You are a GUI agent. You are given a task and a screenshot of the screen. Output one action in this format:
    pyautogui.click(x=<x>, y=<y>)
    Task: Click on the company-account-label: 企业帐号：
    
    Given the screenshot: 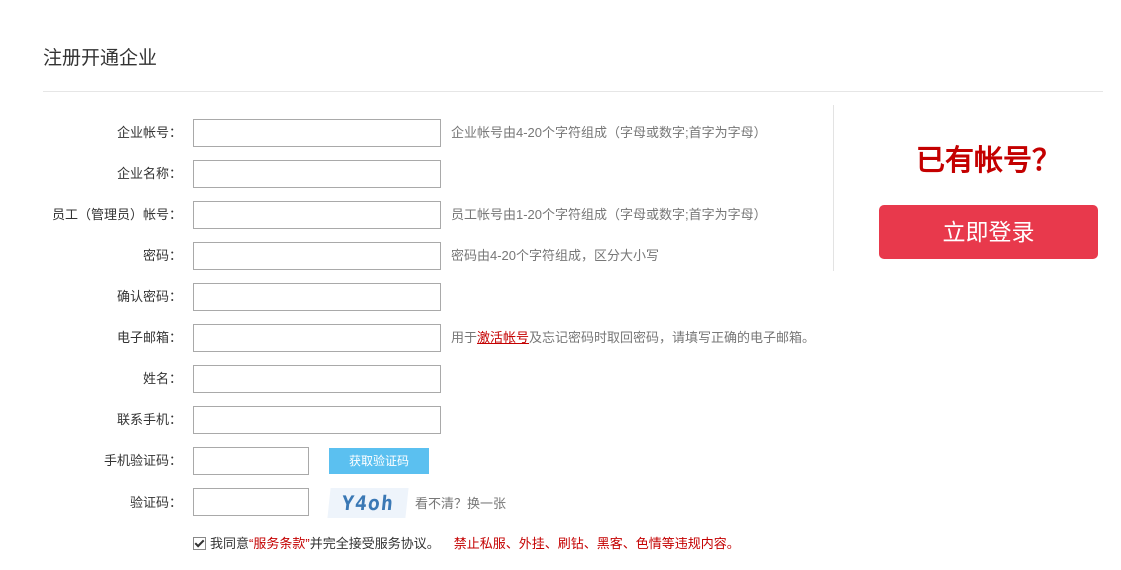 What is the action you would take?
    pyautogui.click(x=149, y=132)
    